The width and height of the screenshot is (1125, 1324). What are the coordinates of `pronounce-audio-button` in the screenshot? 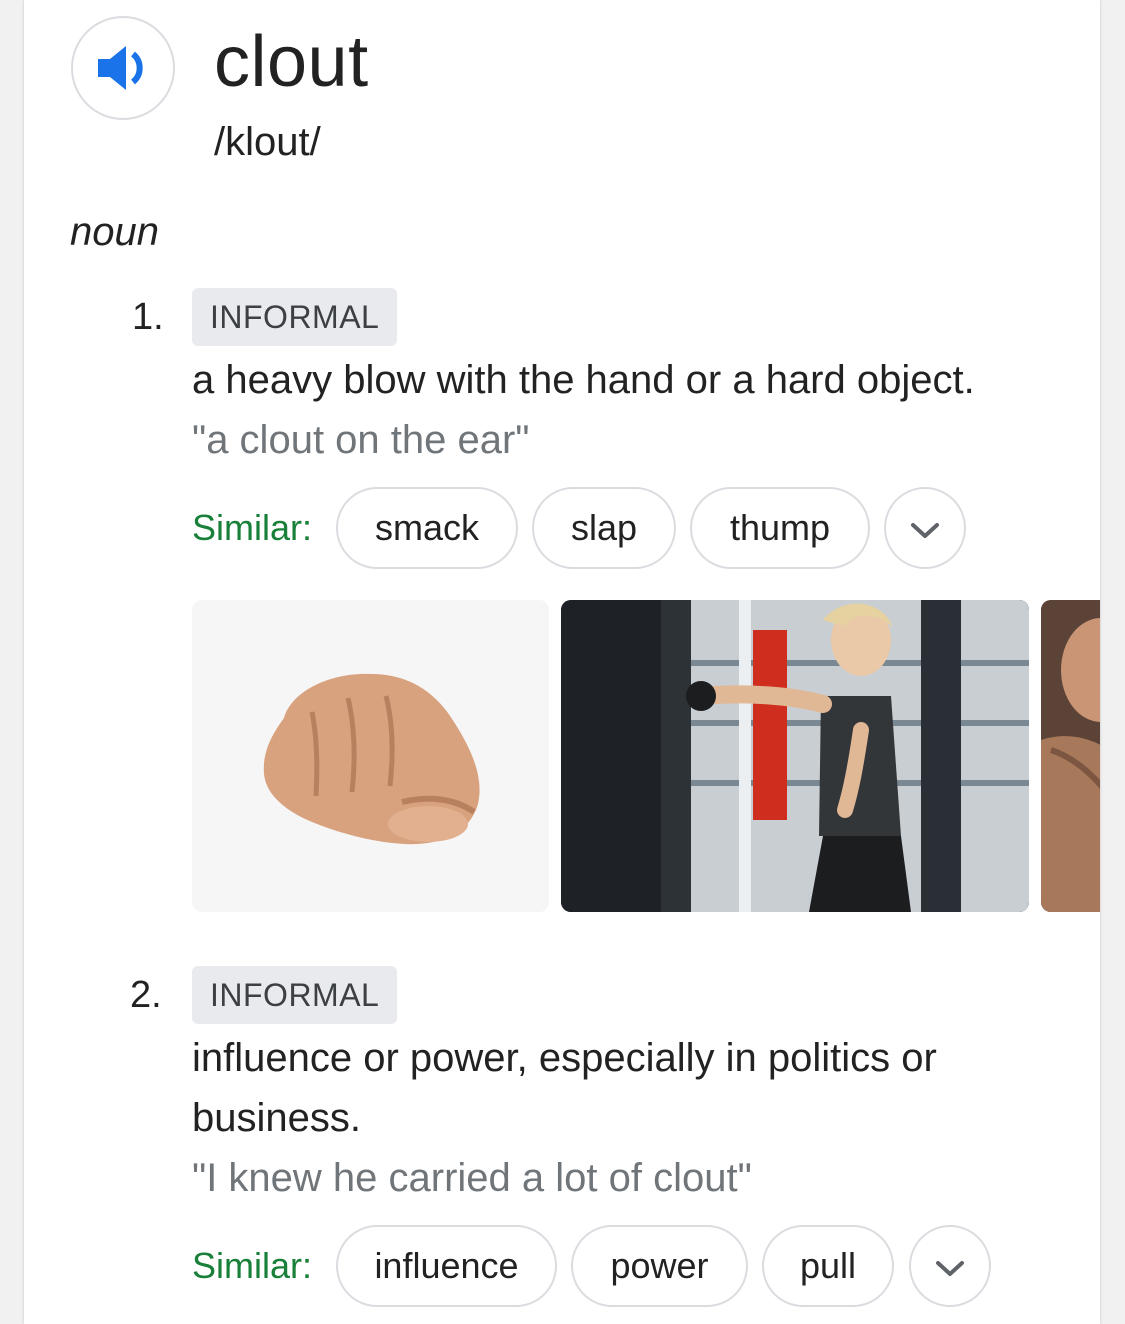 It's located at (123, 68).